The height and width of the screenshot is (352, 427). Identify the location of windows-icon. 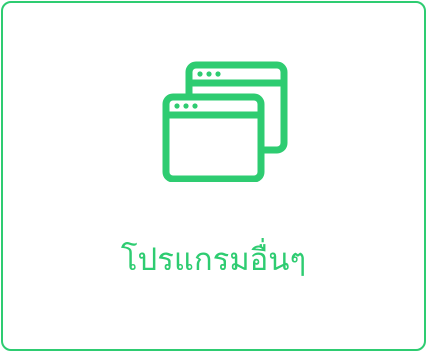
(227, 121).